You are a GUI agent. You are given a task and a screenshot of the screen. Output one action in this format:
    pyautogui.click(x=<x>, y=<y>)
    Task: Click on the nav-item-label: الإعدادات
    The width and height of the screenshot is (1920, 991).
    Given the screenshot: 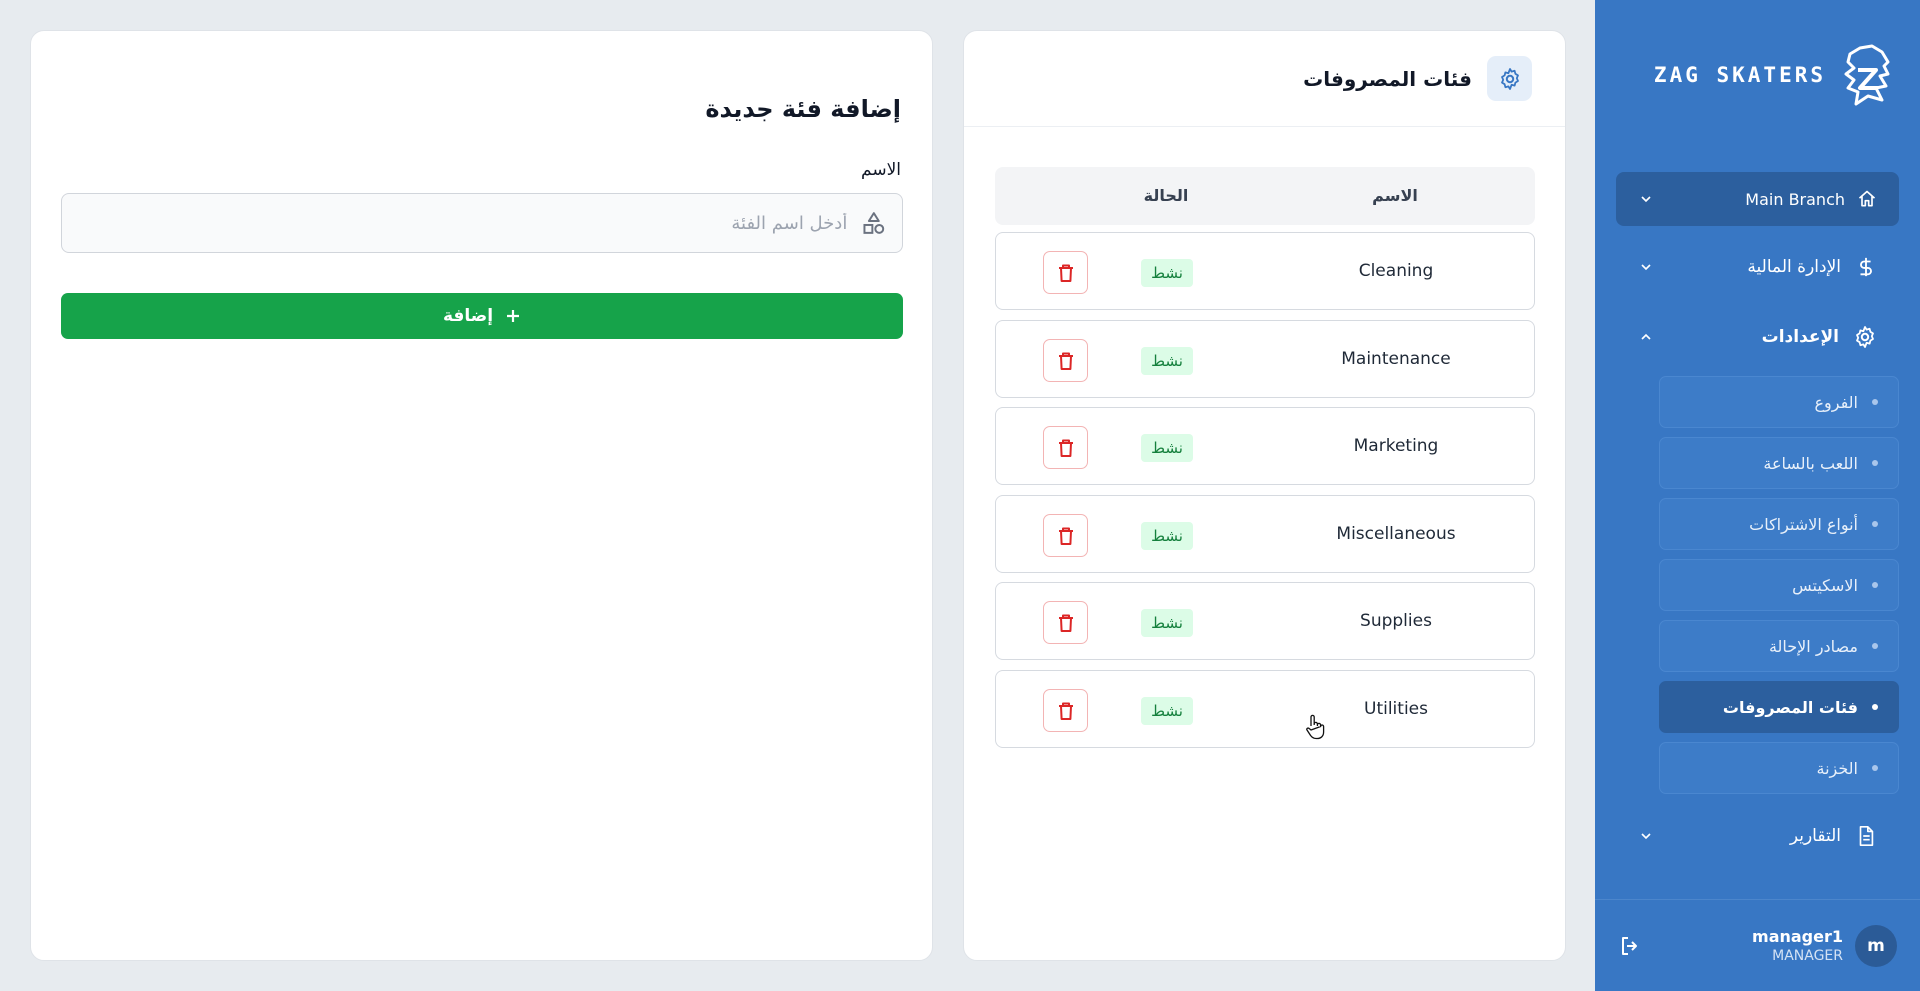 What is the action you would take?
    pyautogui.click(x=1800, y=337)
    